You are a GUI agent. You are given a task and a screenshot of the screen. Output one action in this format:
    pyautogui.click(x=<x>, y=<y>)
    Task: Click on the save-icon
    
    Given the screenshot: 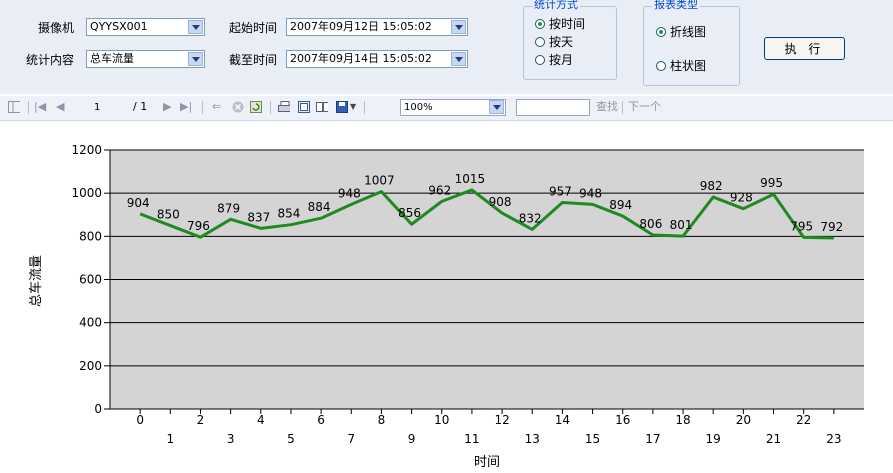 What is the action you would take?
    pyautogui.click(x=342, y=107)
    